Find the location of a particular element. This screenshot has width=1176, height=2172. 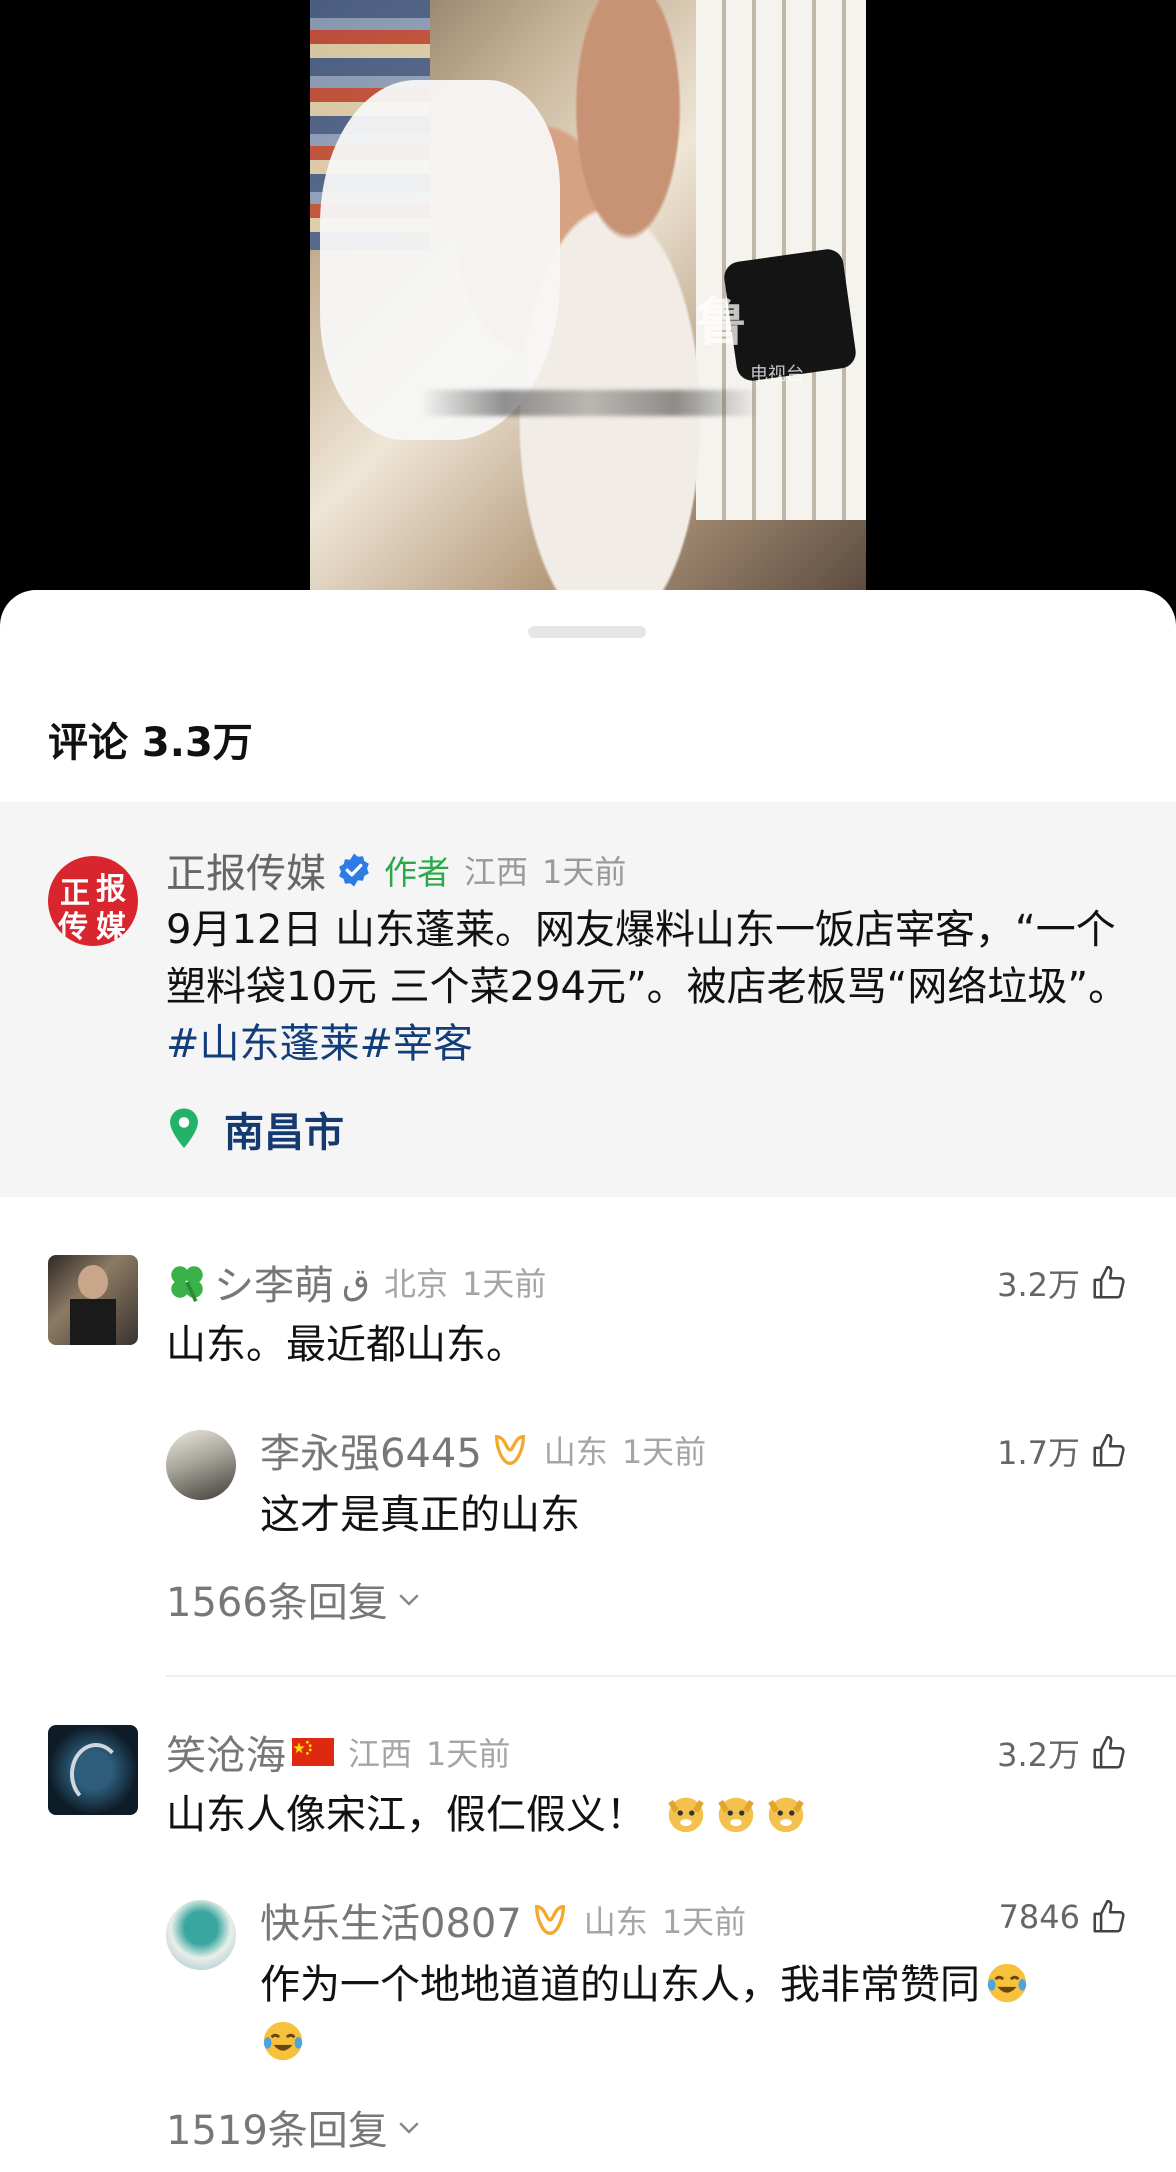

avatar-face is located at coordinates (93, 1282).